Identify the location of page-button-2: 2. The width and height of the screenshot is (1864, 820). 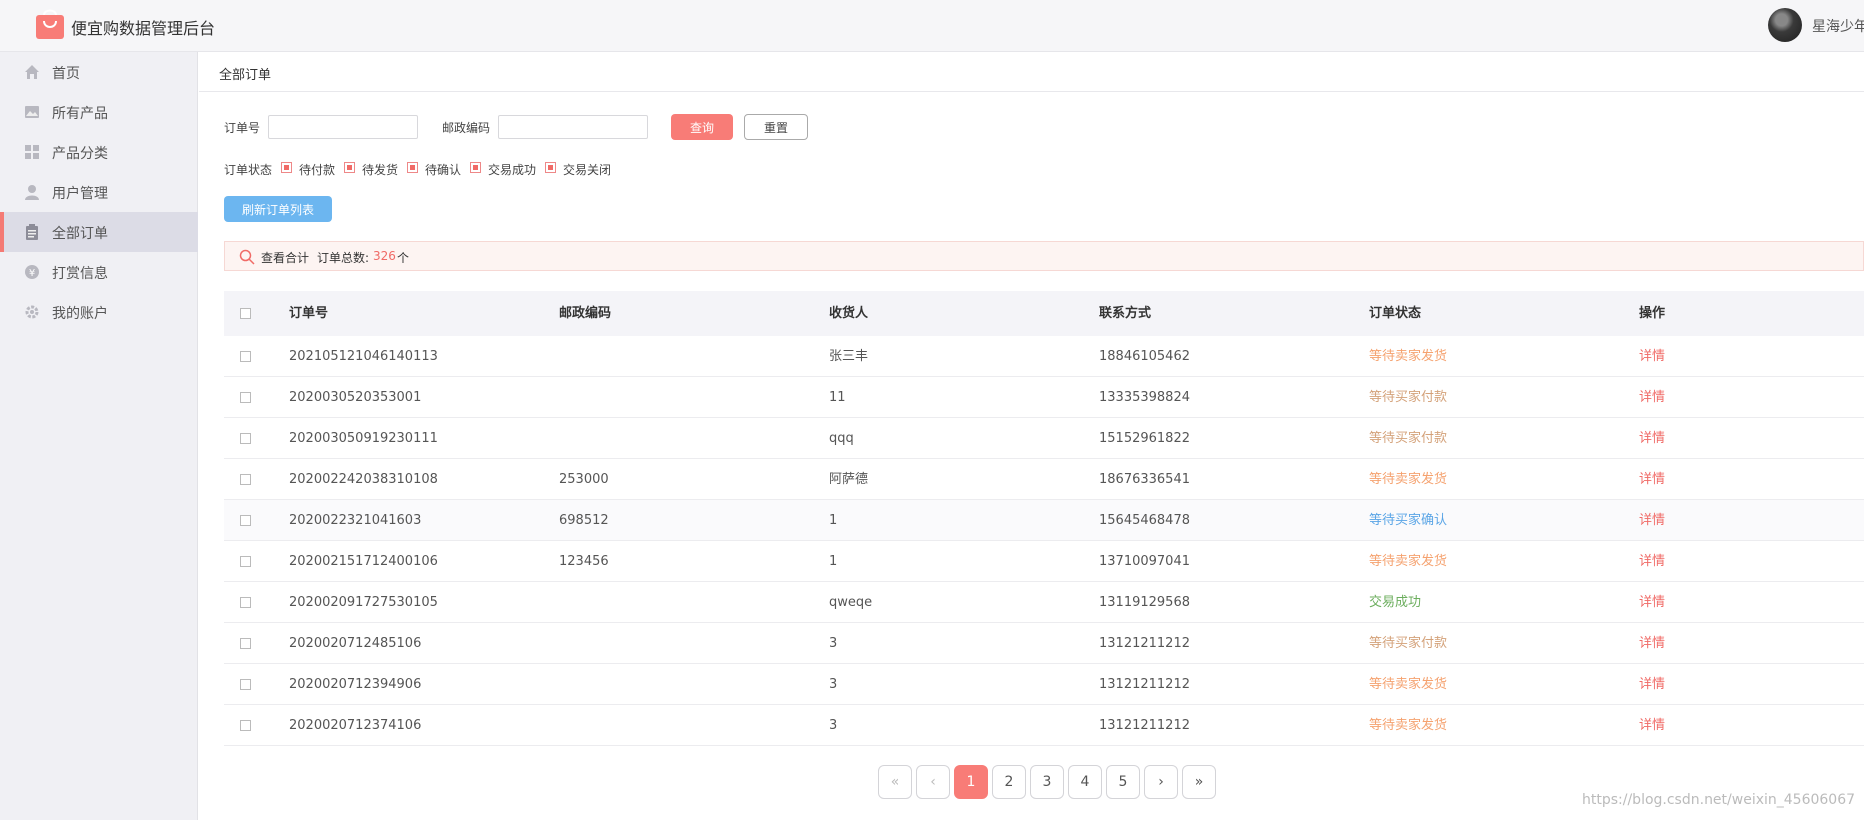
(1009, 782).